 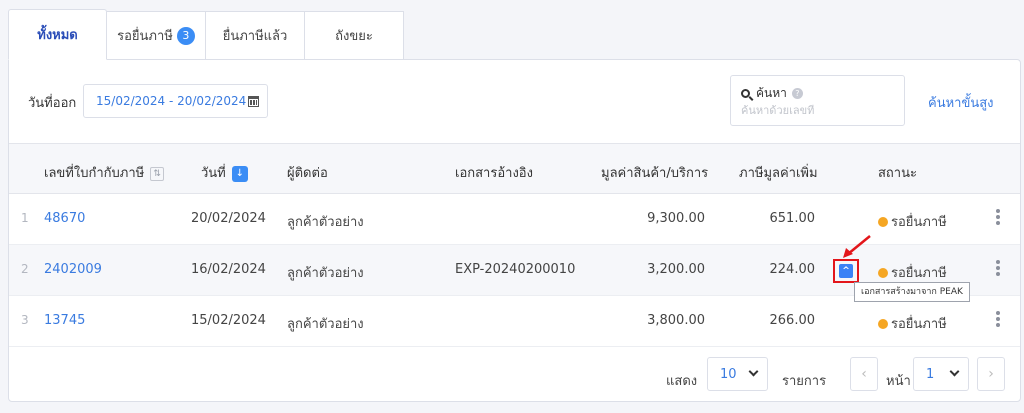 I want to click on search-title: ค้นหา ?, so click(x=772, y=93).